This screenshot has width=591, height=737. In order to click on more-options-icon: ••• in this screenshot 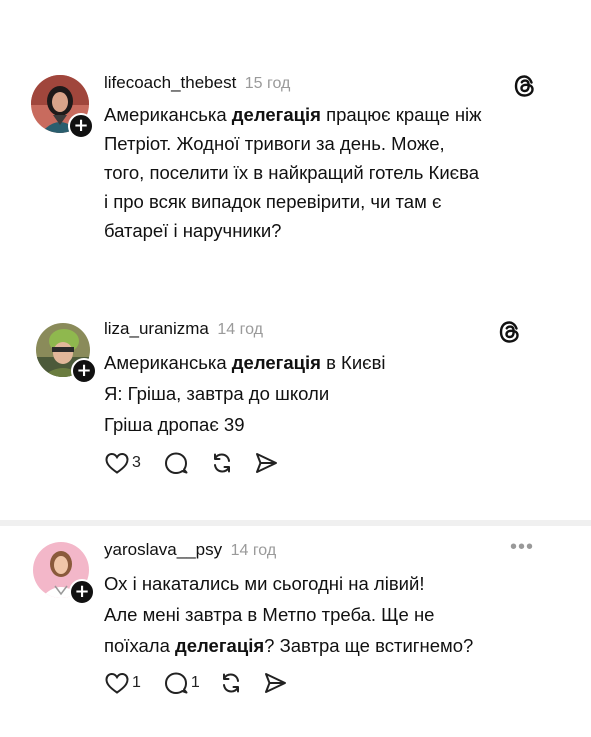, I will do `click(522, 547)`.